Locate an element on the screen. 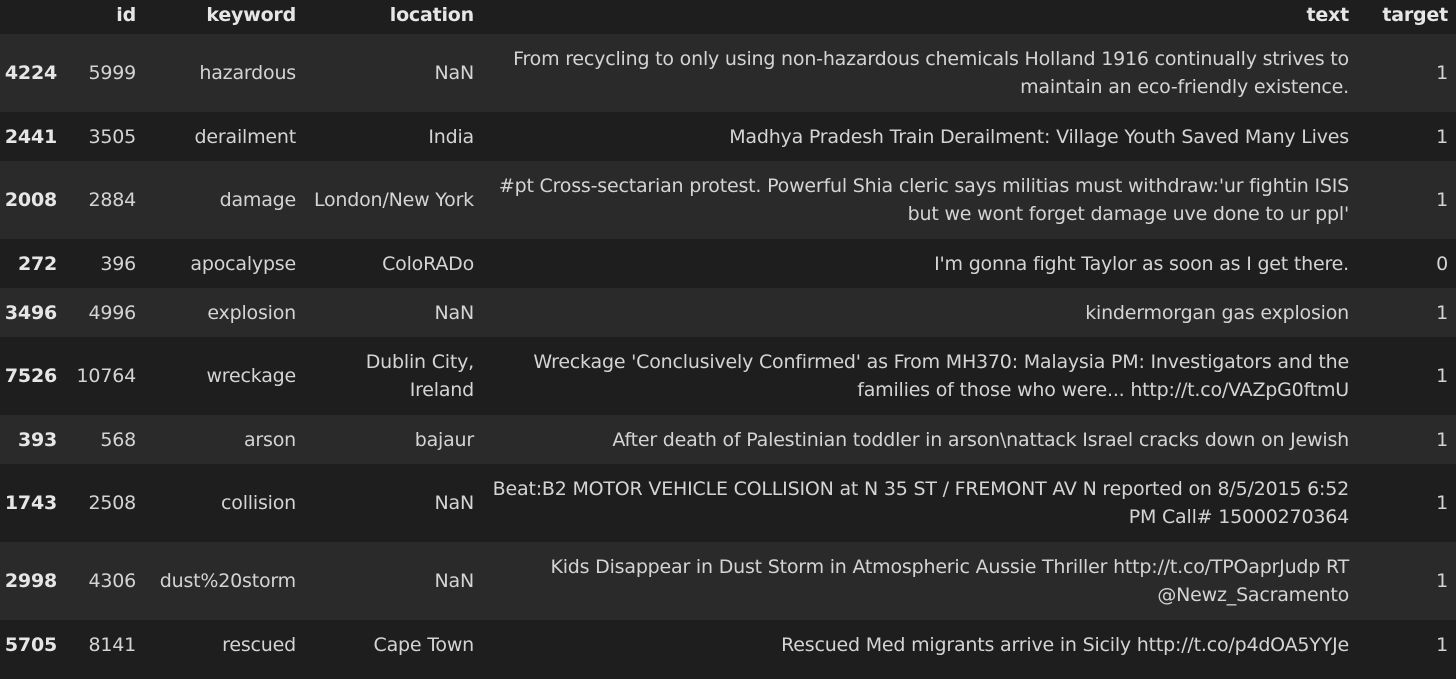  cell-keyword: derailment is located at coordinates (245, 136).